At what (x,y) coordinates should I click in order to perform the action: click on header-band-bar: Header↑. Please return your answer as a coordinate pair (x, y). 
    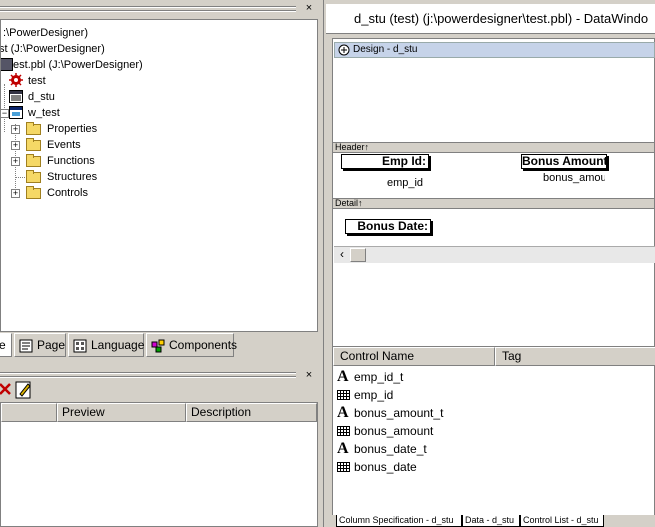
    Looking at the image, I should click on (493, 147).